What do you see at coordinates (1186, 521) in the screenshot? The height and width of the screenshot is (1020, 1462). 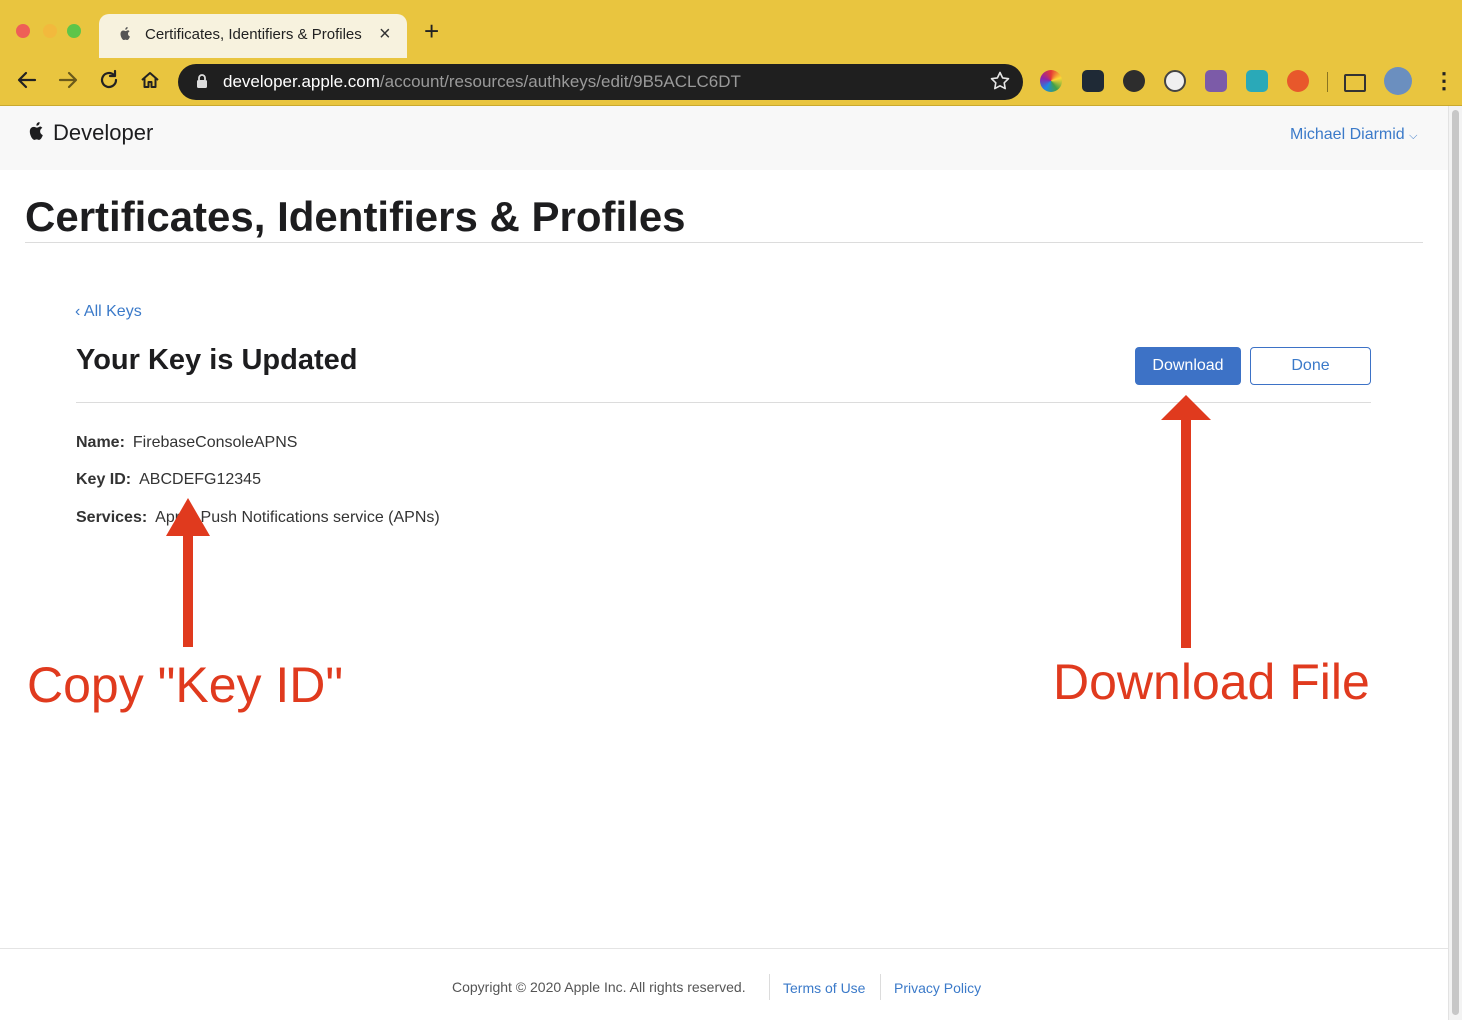 I see `download-arrow` at bounding box center [1186, 521].